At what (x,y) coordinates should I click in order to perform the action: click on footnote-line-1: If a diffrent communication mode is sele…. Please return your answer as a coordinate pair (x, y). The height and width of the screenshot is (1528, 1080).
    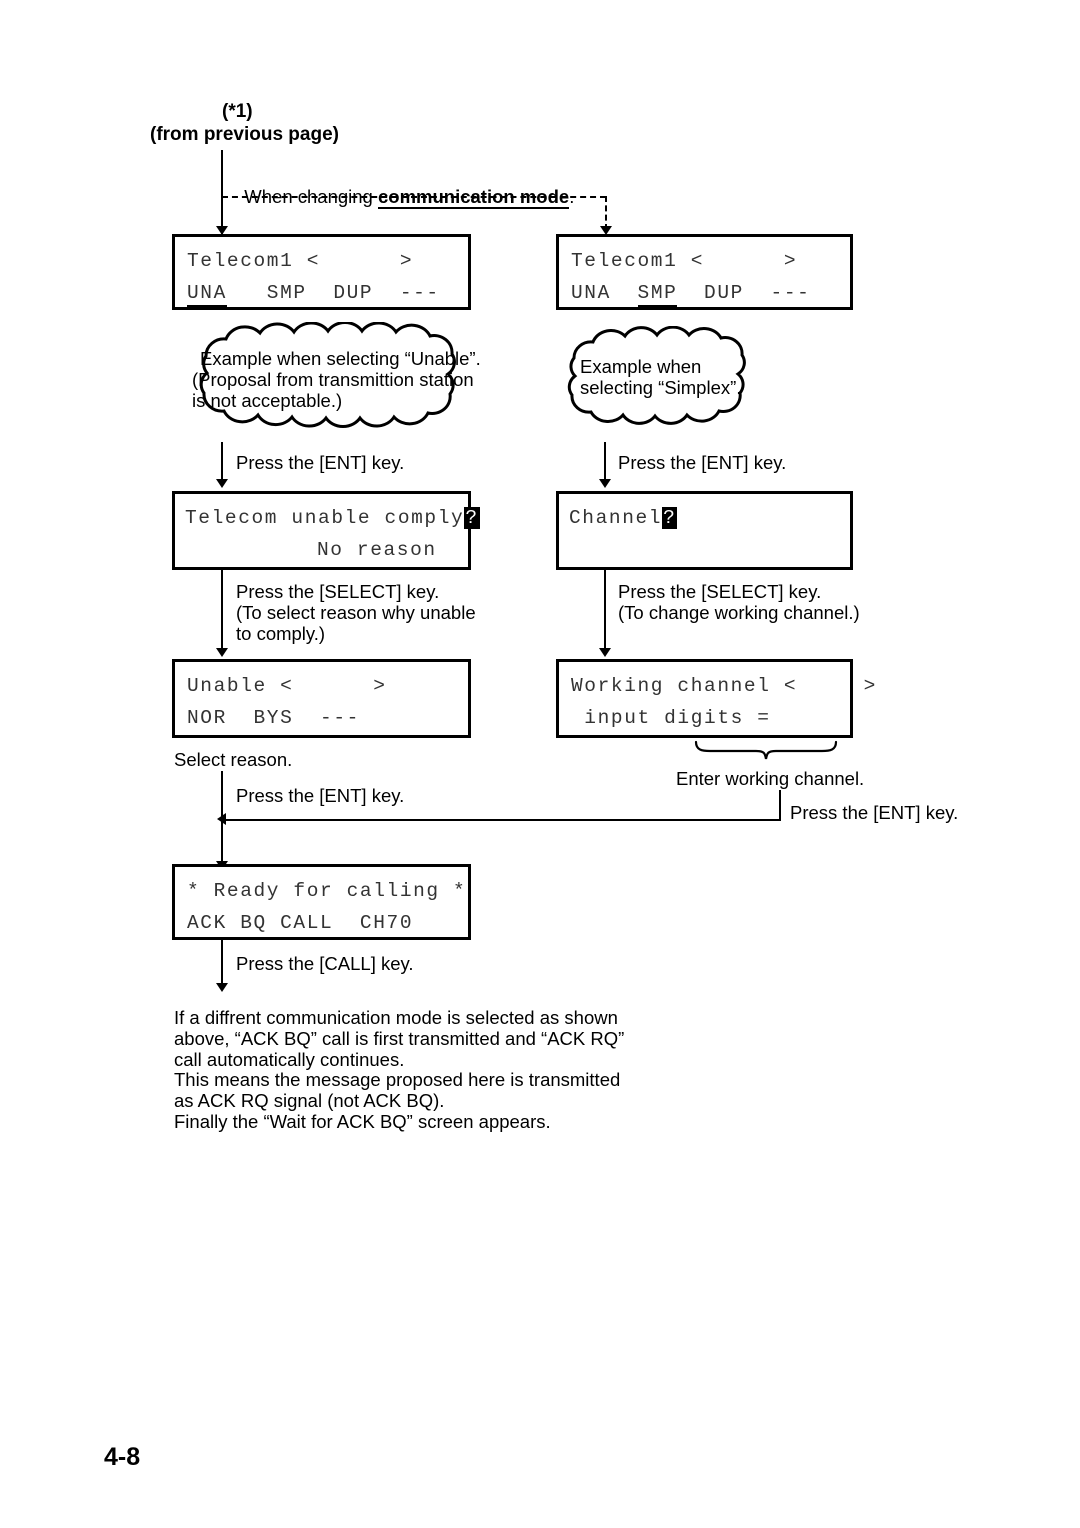
    Looking at the image, I should click on (396, 1017).